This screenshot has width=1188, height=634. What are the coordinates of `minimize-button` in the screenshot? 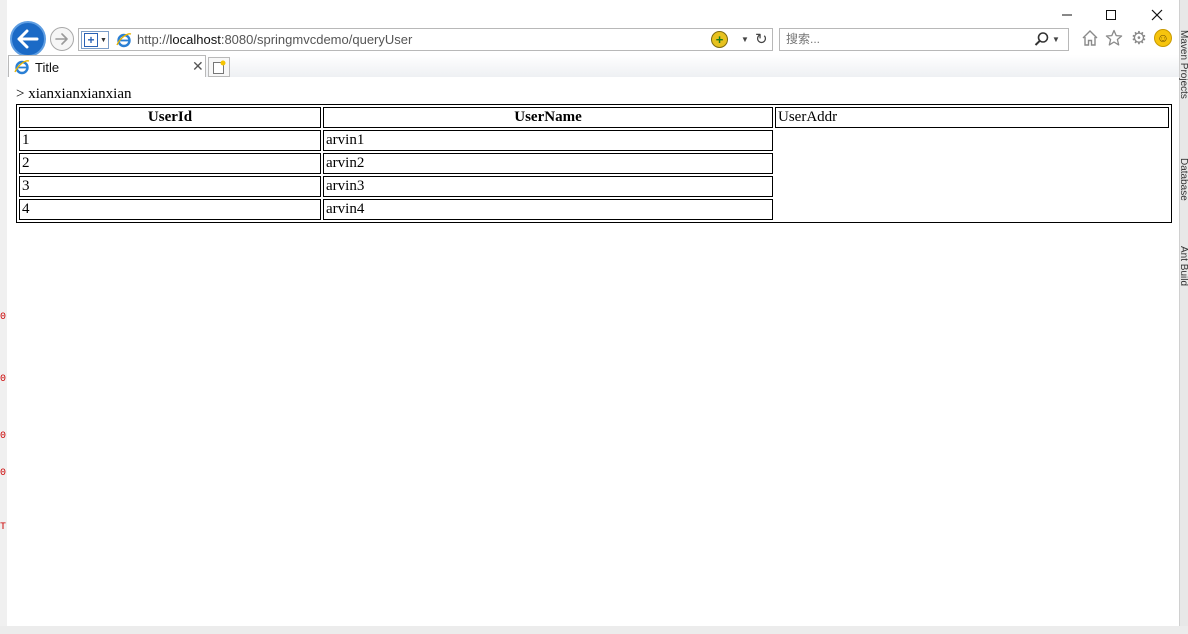 It's located at (1067, 15).